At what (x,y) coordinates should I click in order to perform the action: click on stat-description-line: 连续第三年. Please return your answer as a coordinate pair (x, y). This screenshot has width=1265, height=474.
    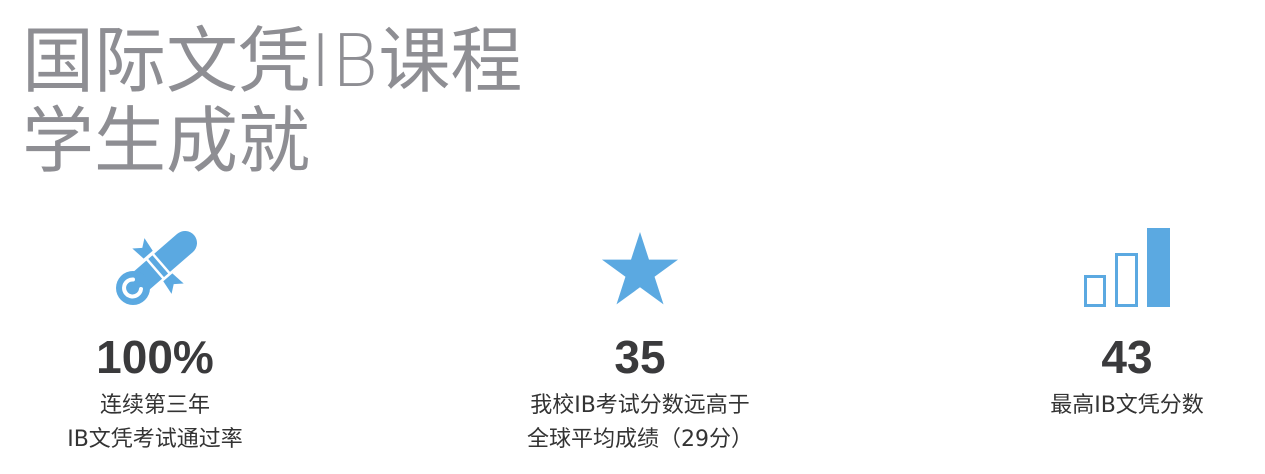
    Looking at the image, I should click on (154, 405).